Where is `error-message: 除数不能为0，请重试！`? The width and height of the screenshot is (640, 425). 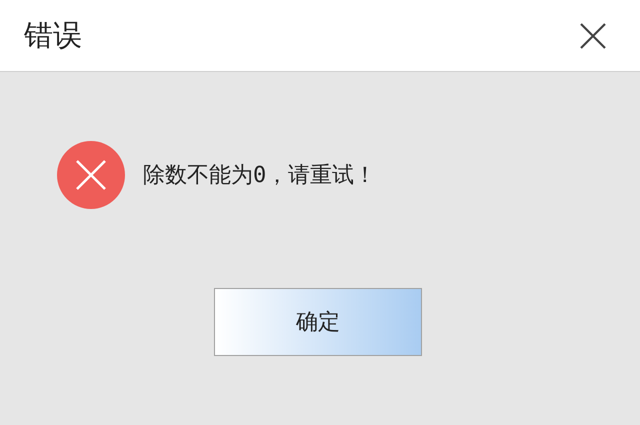
error-message: 除数不能为0，请重试！ is located at coordinates (259, 176).